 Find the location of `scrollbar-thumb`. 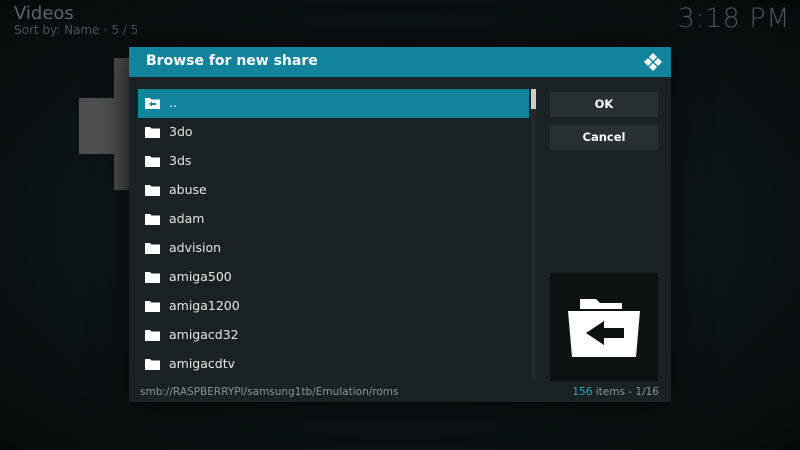

scrollbar-thumb is located at coordinates (533, 99).